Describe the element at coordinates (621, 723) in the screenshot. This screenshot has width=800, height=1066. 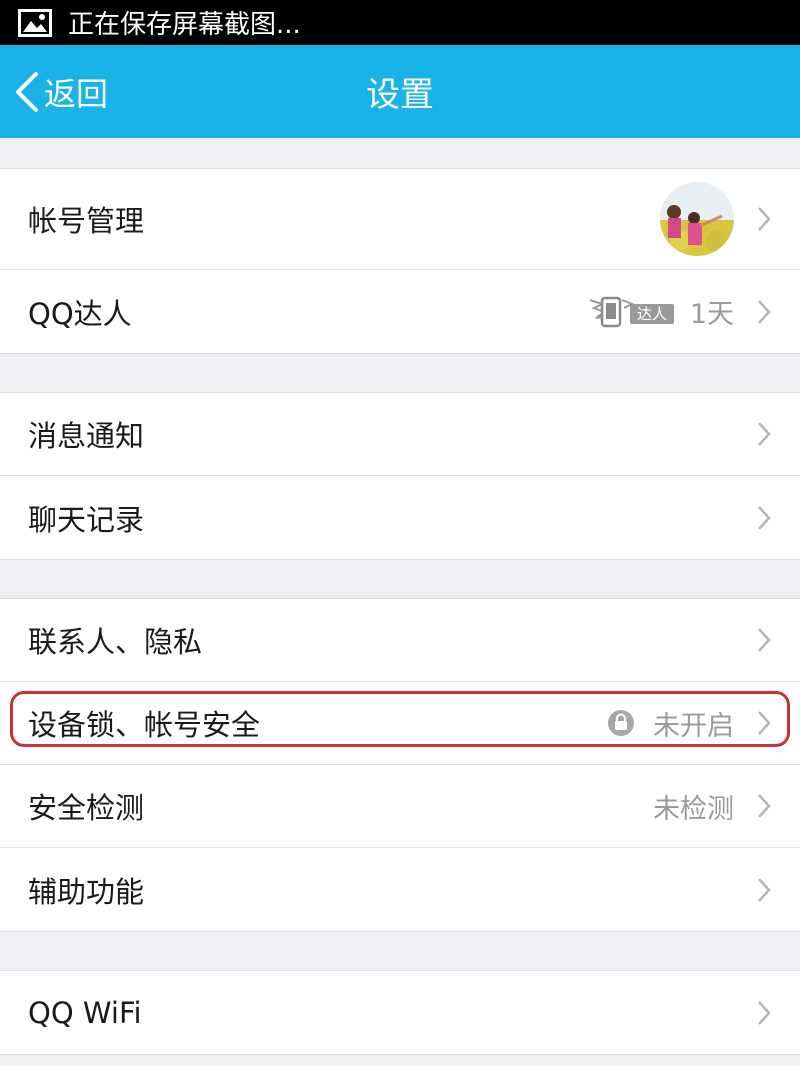
I see `lock-icon` at that location.